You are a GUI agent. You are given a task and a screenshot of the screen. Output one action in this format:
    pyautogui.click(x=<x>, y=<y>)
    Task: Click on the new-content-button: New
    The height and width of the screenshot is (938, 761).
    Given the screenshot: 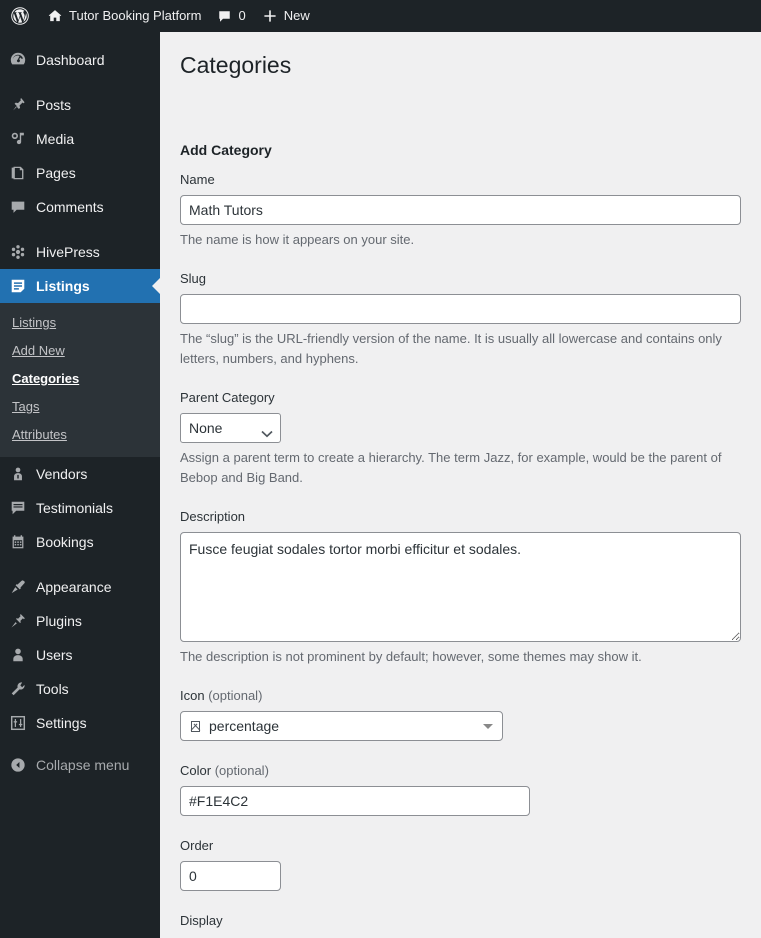 What is the action you would take?
    pyautogui.click(x=286, y=16)
    